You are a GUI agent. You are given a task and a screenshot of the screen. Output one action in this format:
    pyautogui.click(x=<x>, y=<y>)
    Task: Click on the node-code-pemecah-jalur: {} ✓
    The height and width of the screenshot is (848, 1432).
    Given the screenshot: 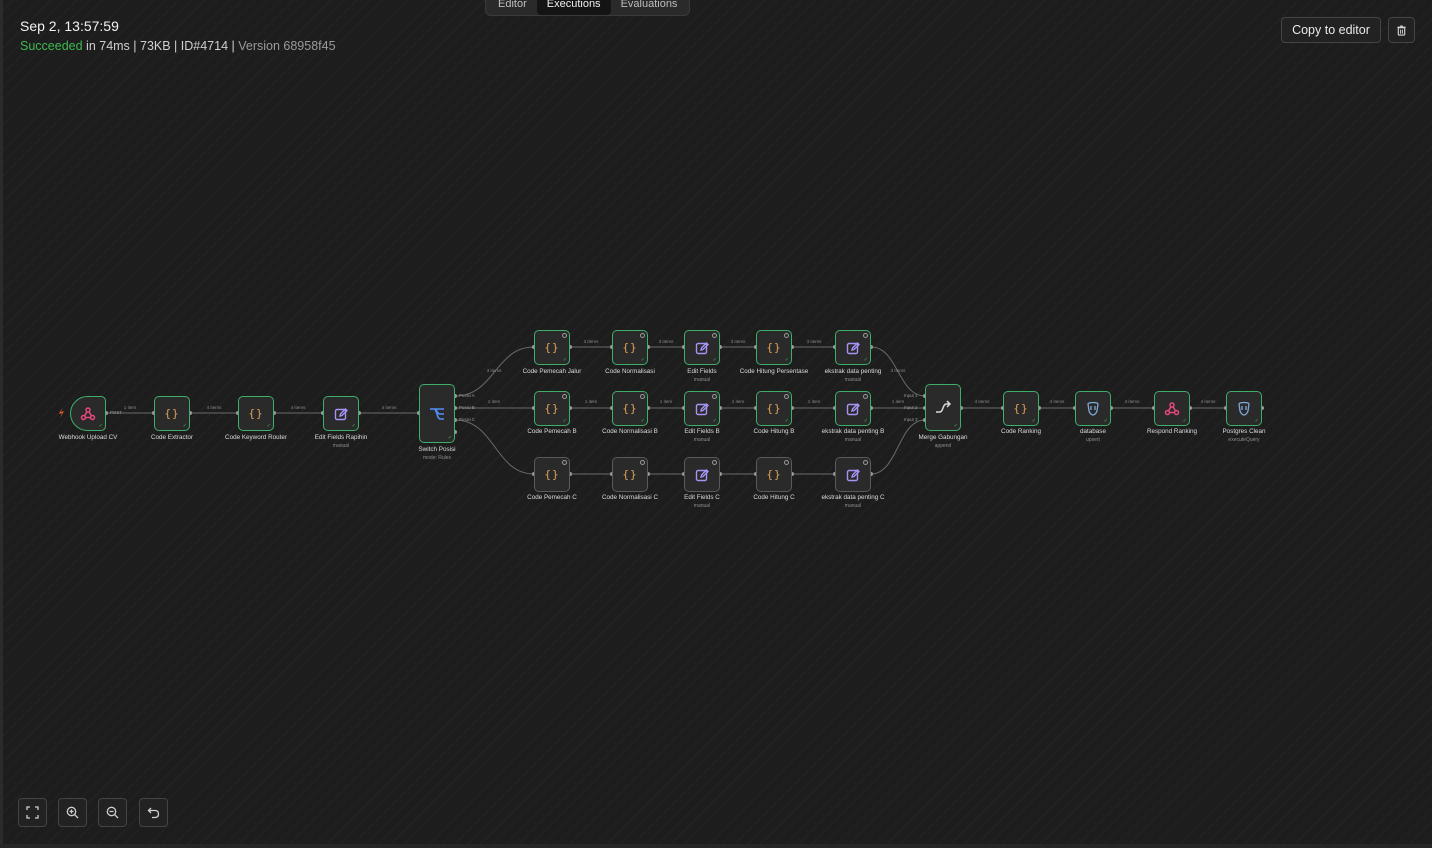 What is the action you would take?
    pyautogui.click(x=552, y=347)
    